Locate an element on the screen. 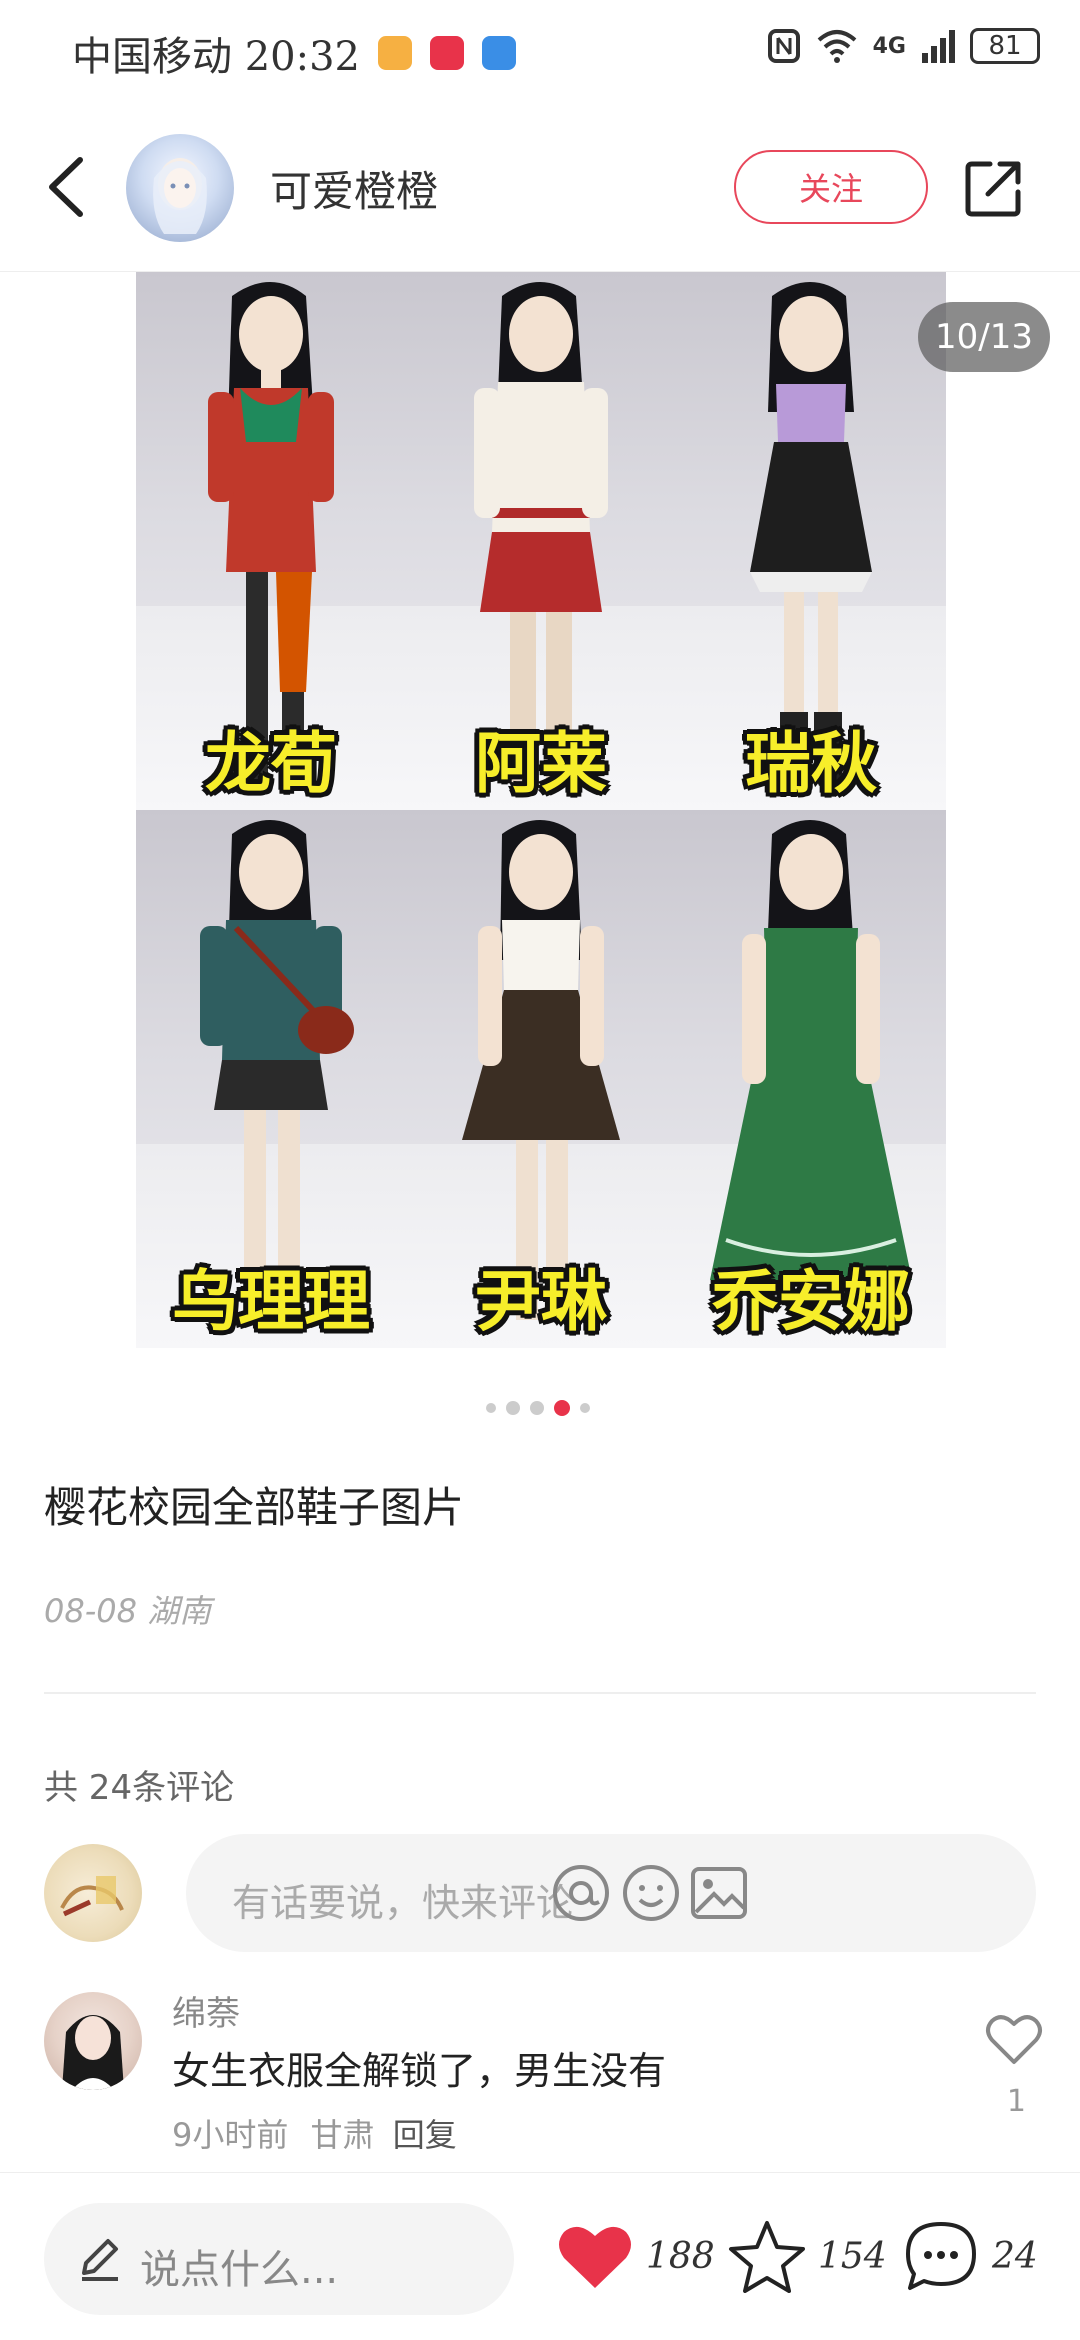 The height and width of the screenshot is (2340, 1080). author-avatar is located at coordinates (180, 188).